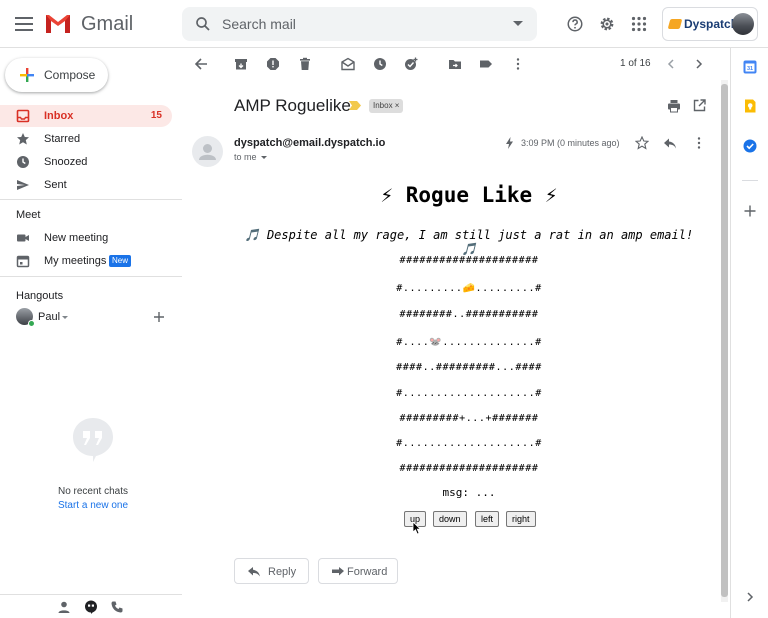 Image resolution: width=768 pixels, height=618 pixels. Describe the element at coordinates (245, 157) in the screenshot. I see `recipient-text: to me` at that location.